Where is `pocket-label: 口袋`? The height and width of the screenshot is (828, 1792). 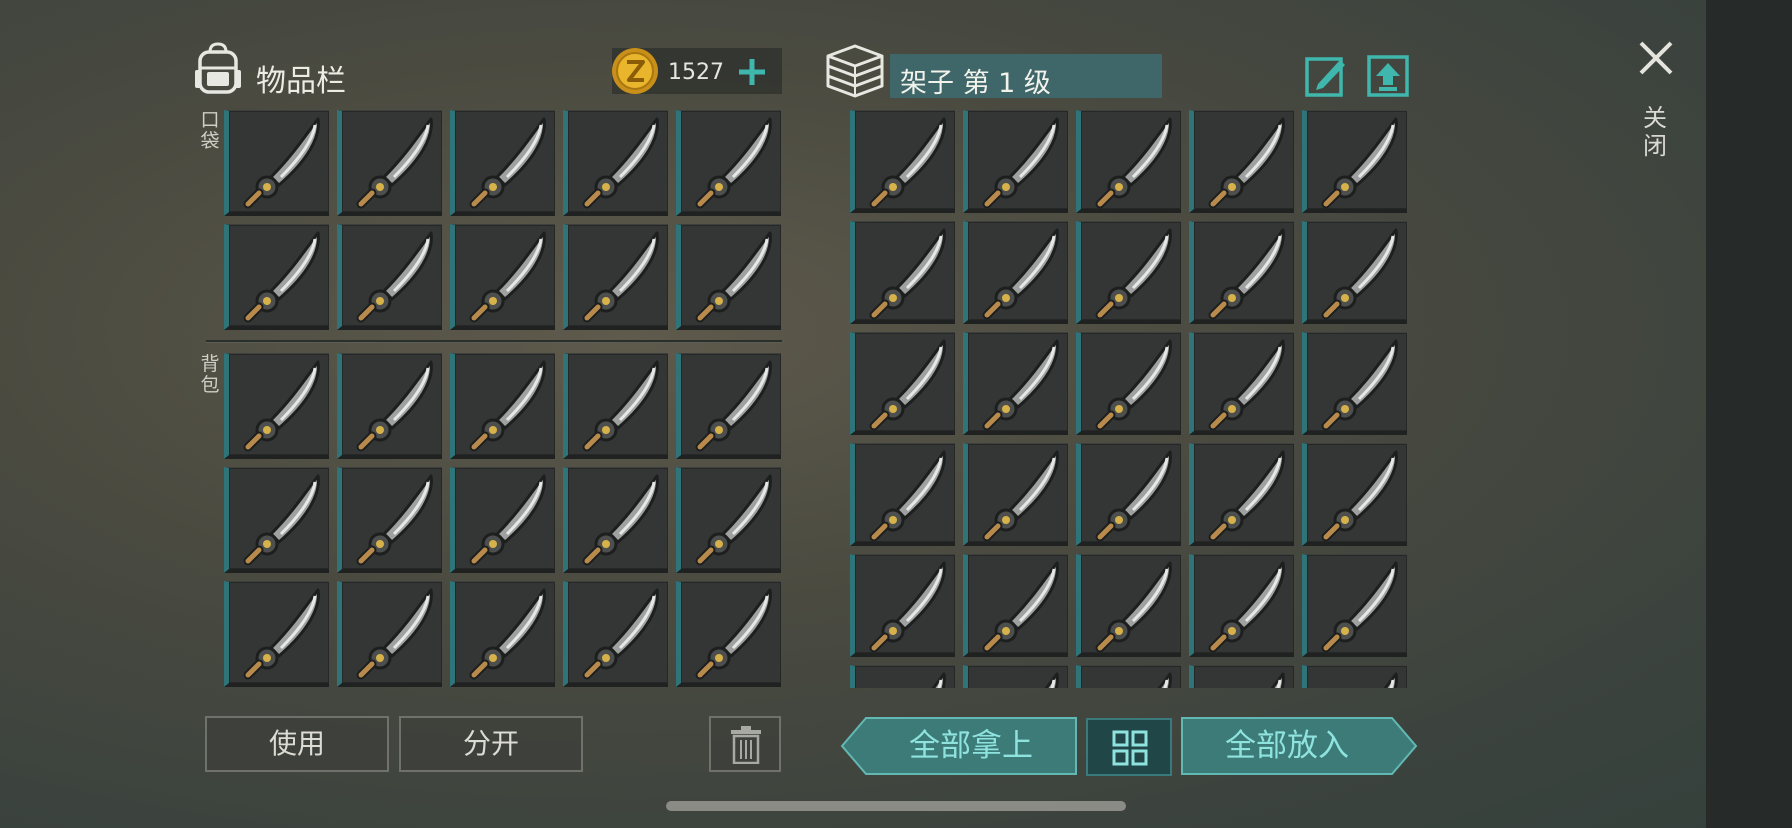
pocket-label: 口袋 is located at coordinates (210, 130).